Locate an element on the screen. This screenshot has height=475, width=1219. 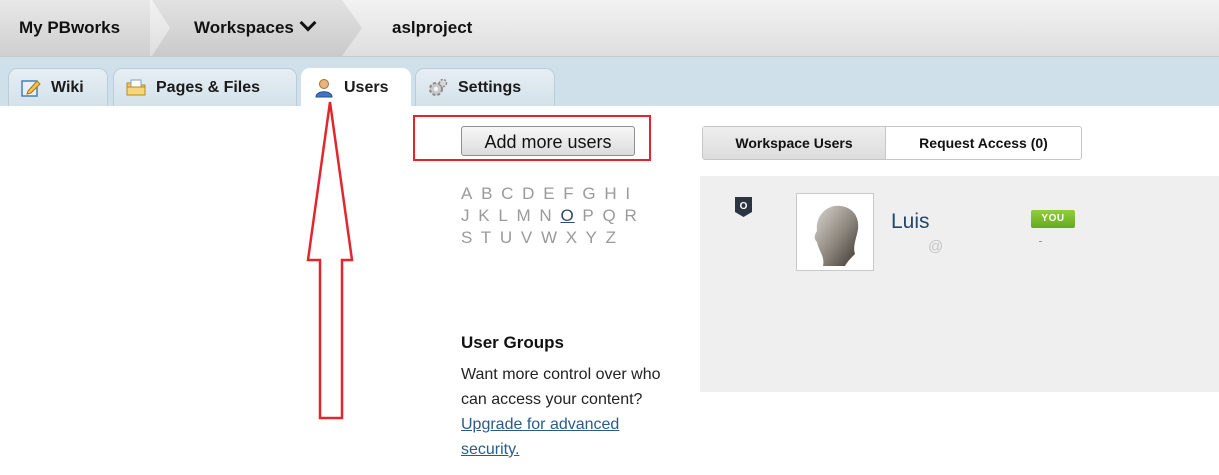
letter-link: I is located at coordinates (628, 193).